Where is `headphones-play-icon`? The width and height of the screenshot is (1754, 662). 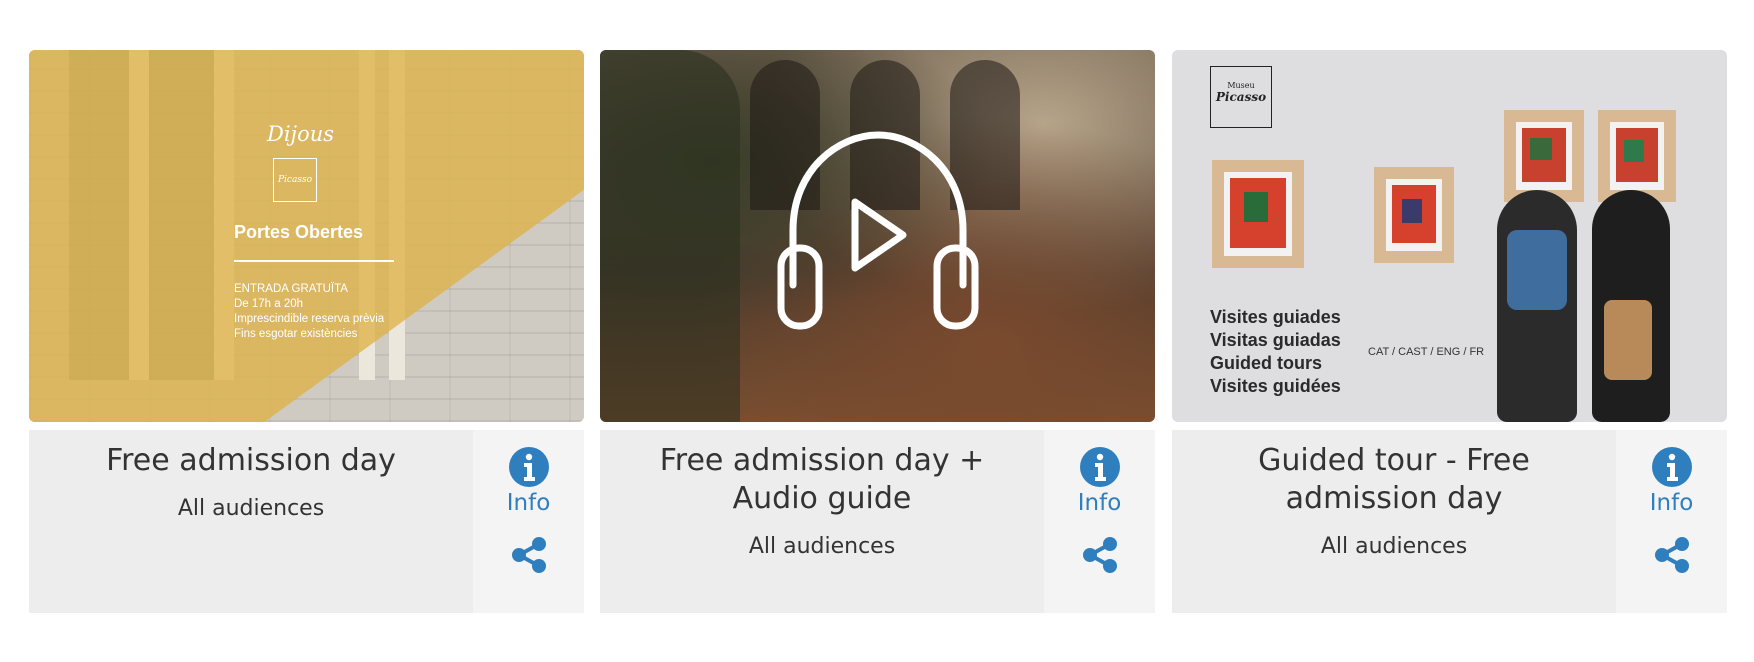 headphones-play-icon is located at coordinates (878, 230).